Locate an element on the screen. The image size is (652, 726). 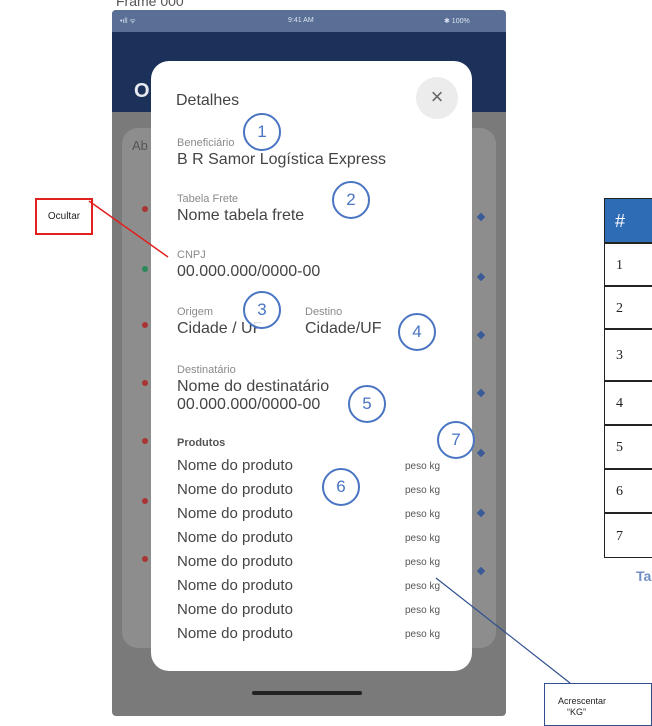
annotation-acrescentar: Acrescentar “KG” is located at coordinates (598, 704).